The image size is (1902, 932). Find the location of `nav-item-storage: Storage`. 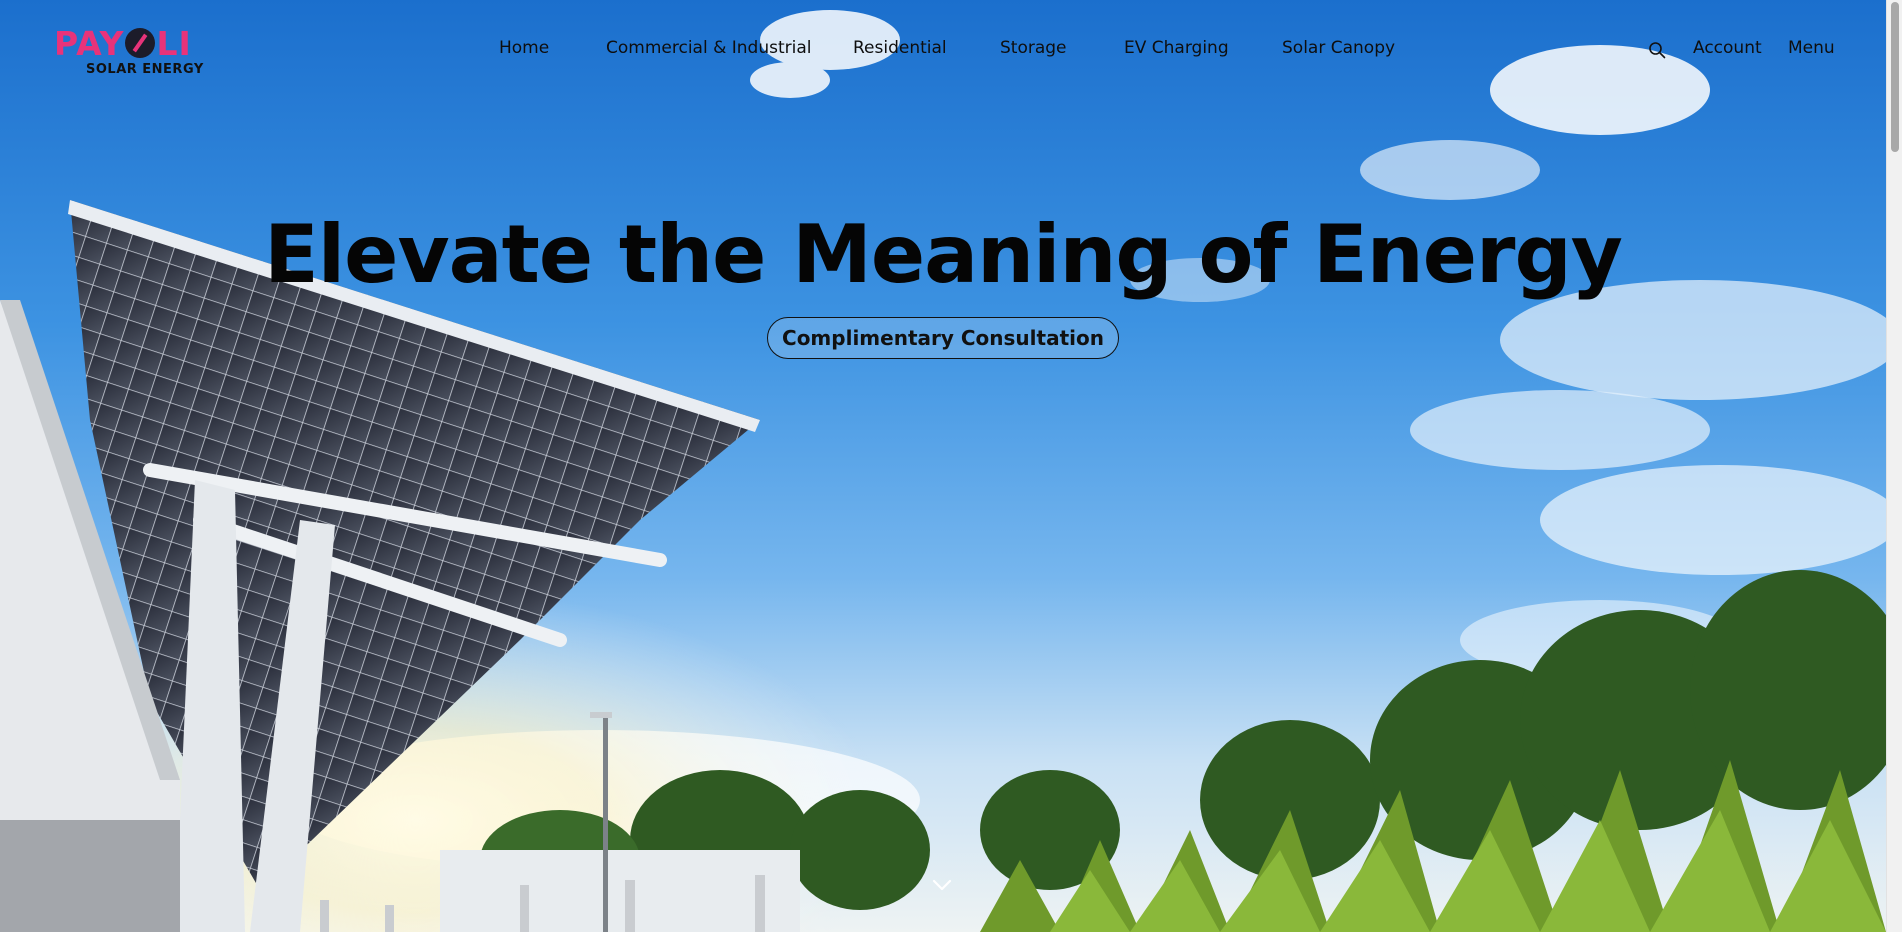

nav-item-storage: Storage is located at coordinates (1033, 48).